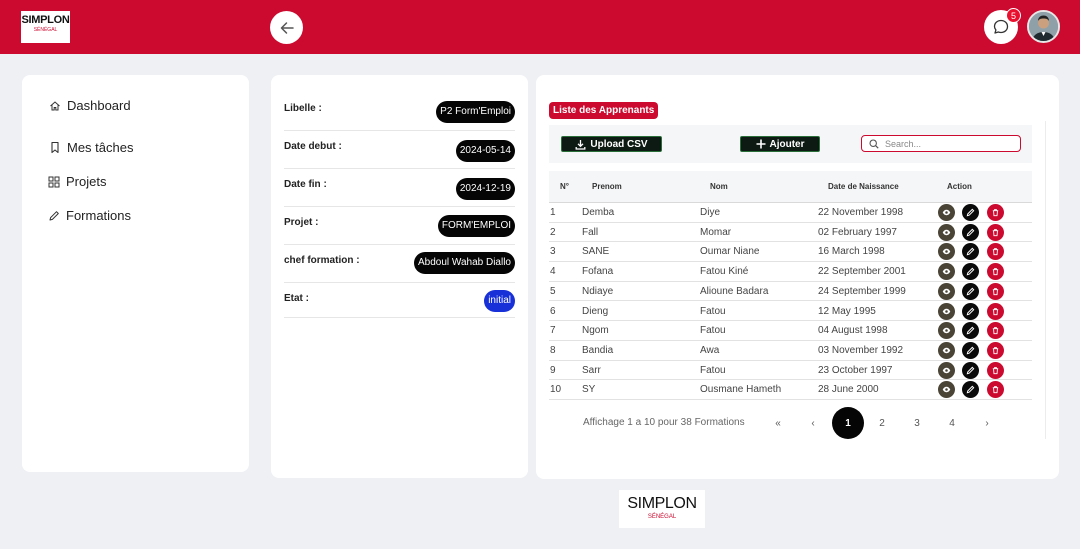  I want to click on scrollbar, so click(1045, 280).